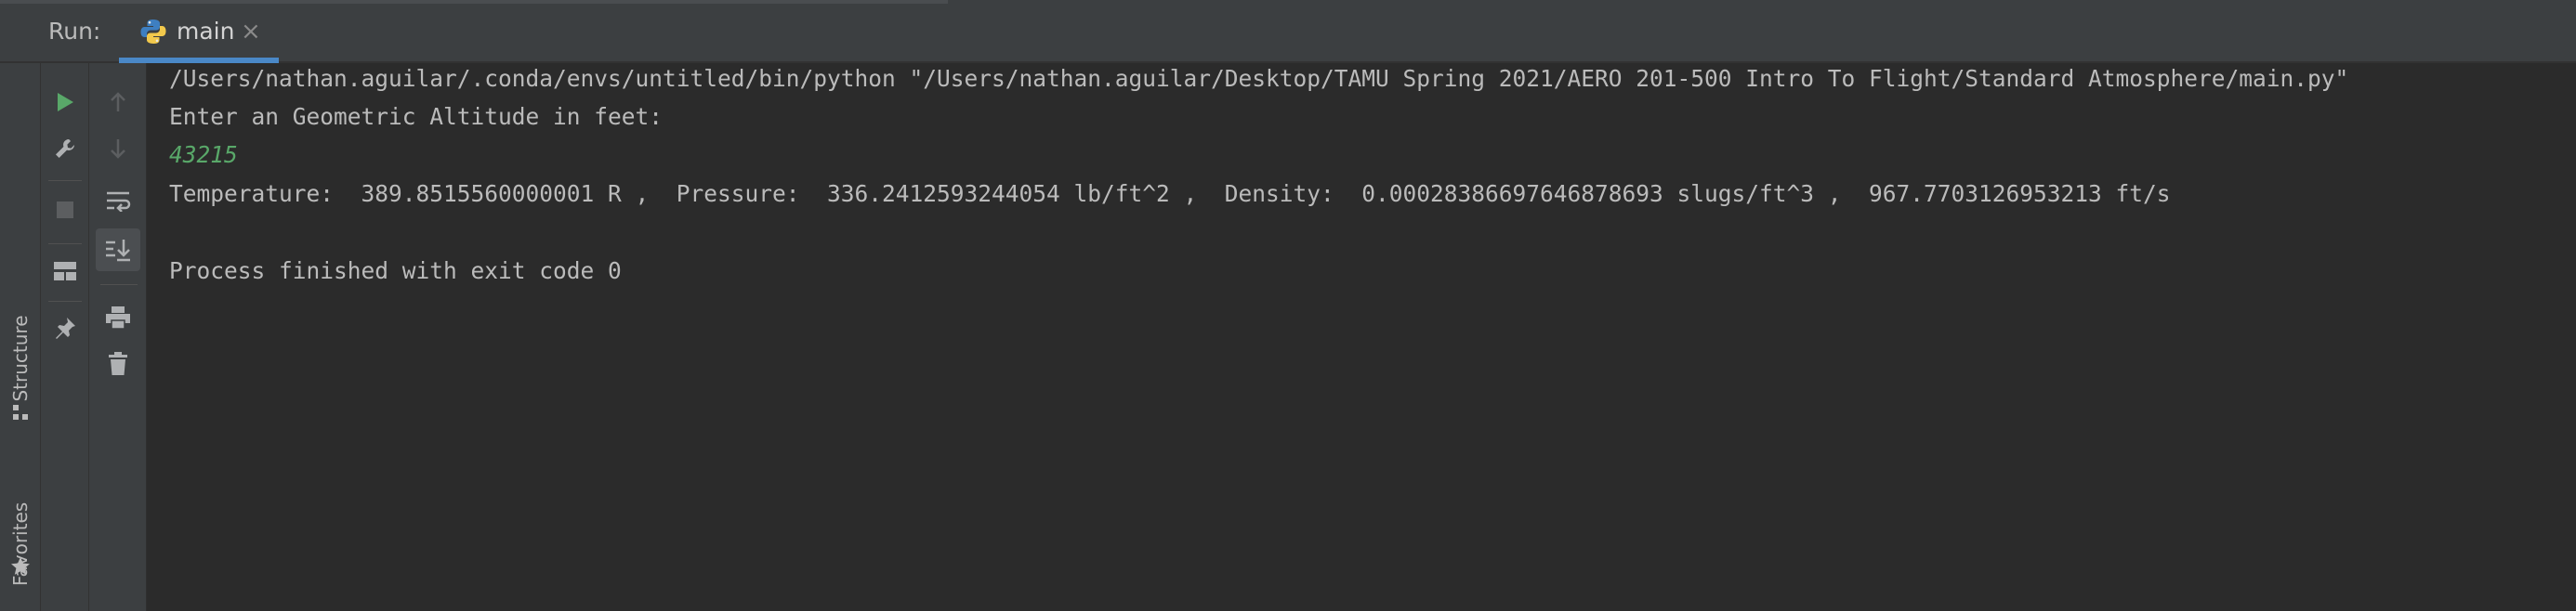  What do you see at coordinates (203, 154) in the screenshot?
I see `console-line-user-input: 43215` at bounding box center [203, 154].